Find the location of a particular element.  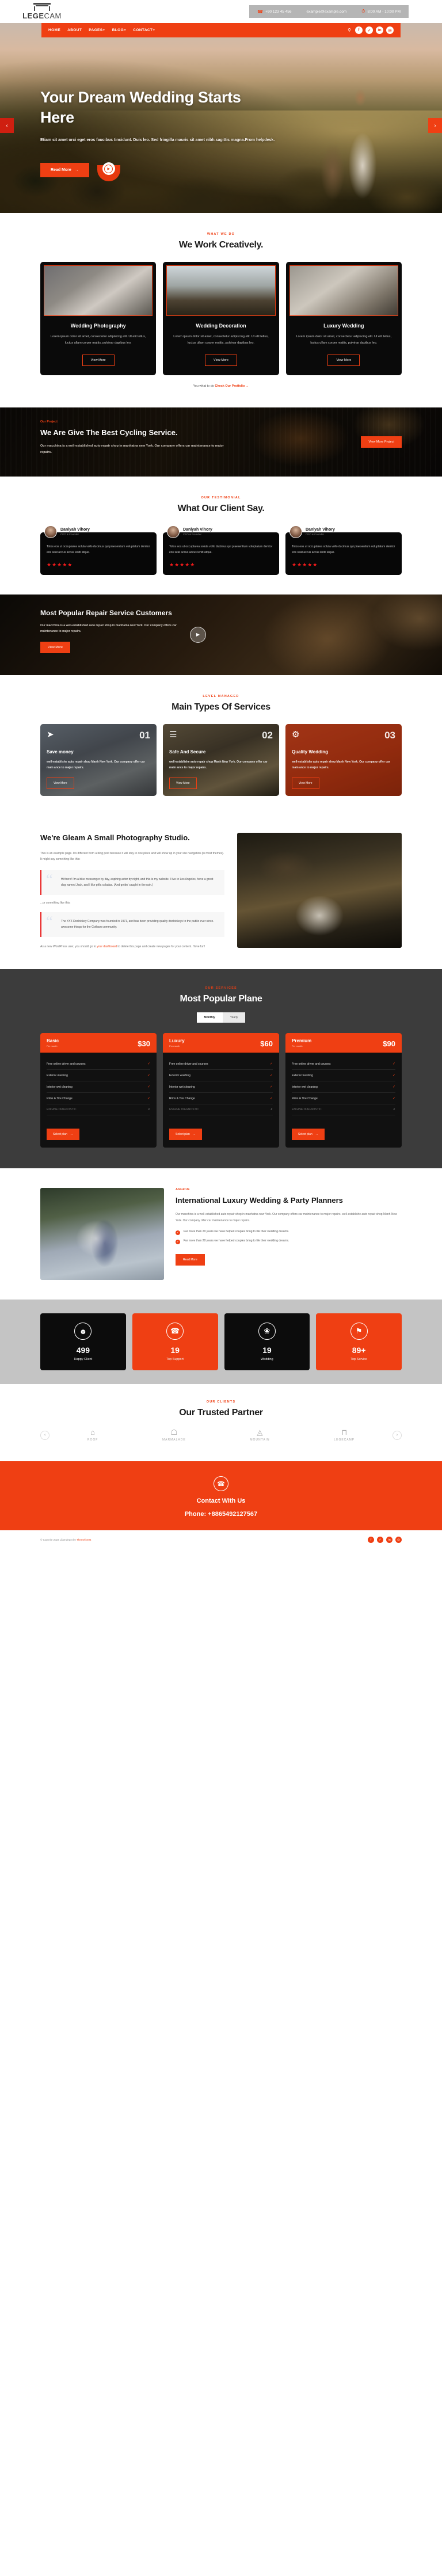

nav-item-contact: CONTACT+ is located at coordinates (144, 30).